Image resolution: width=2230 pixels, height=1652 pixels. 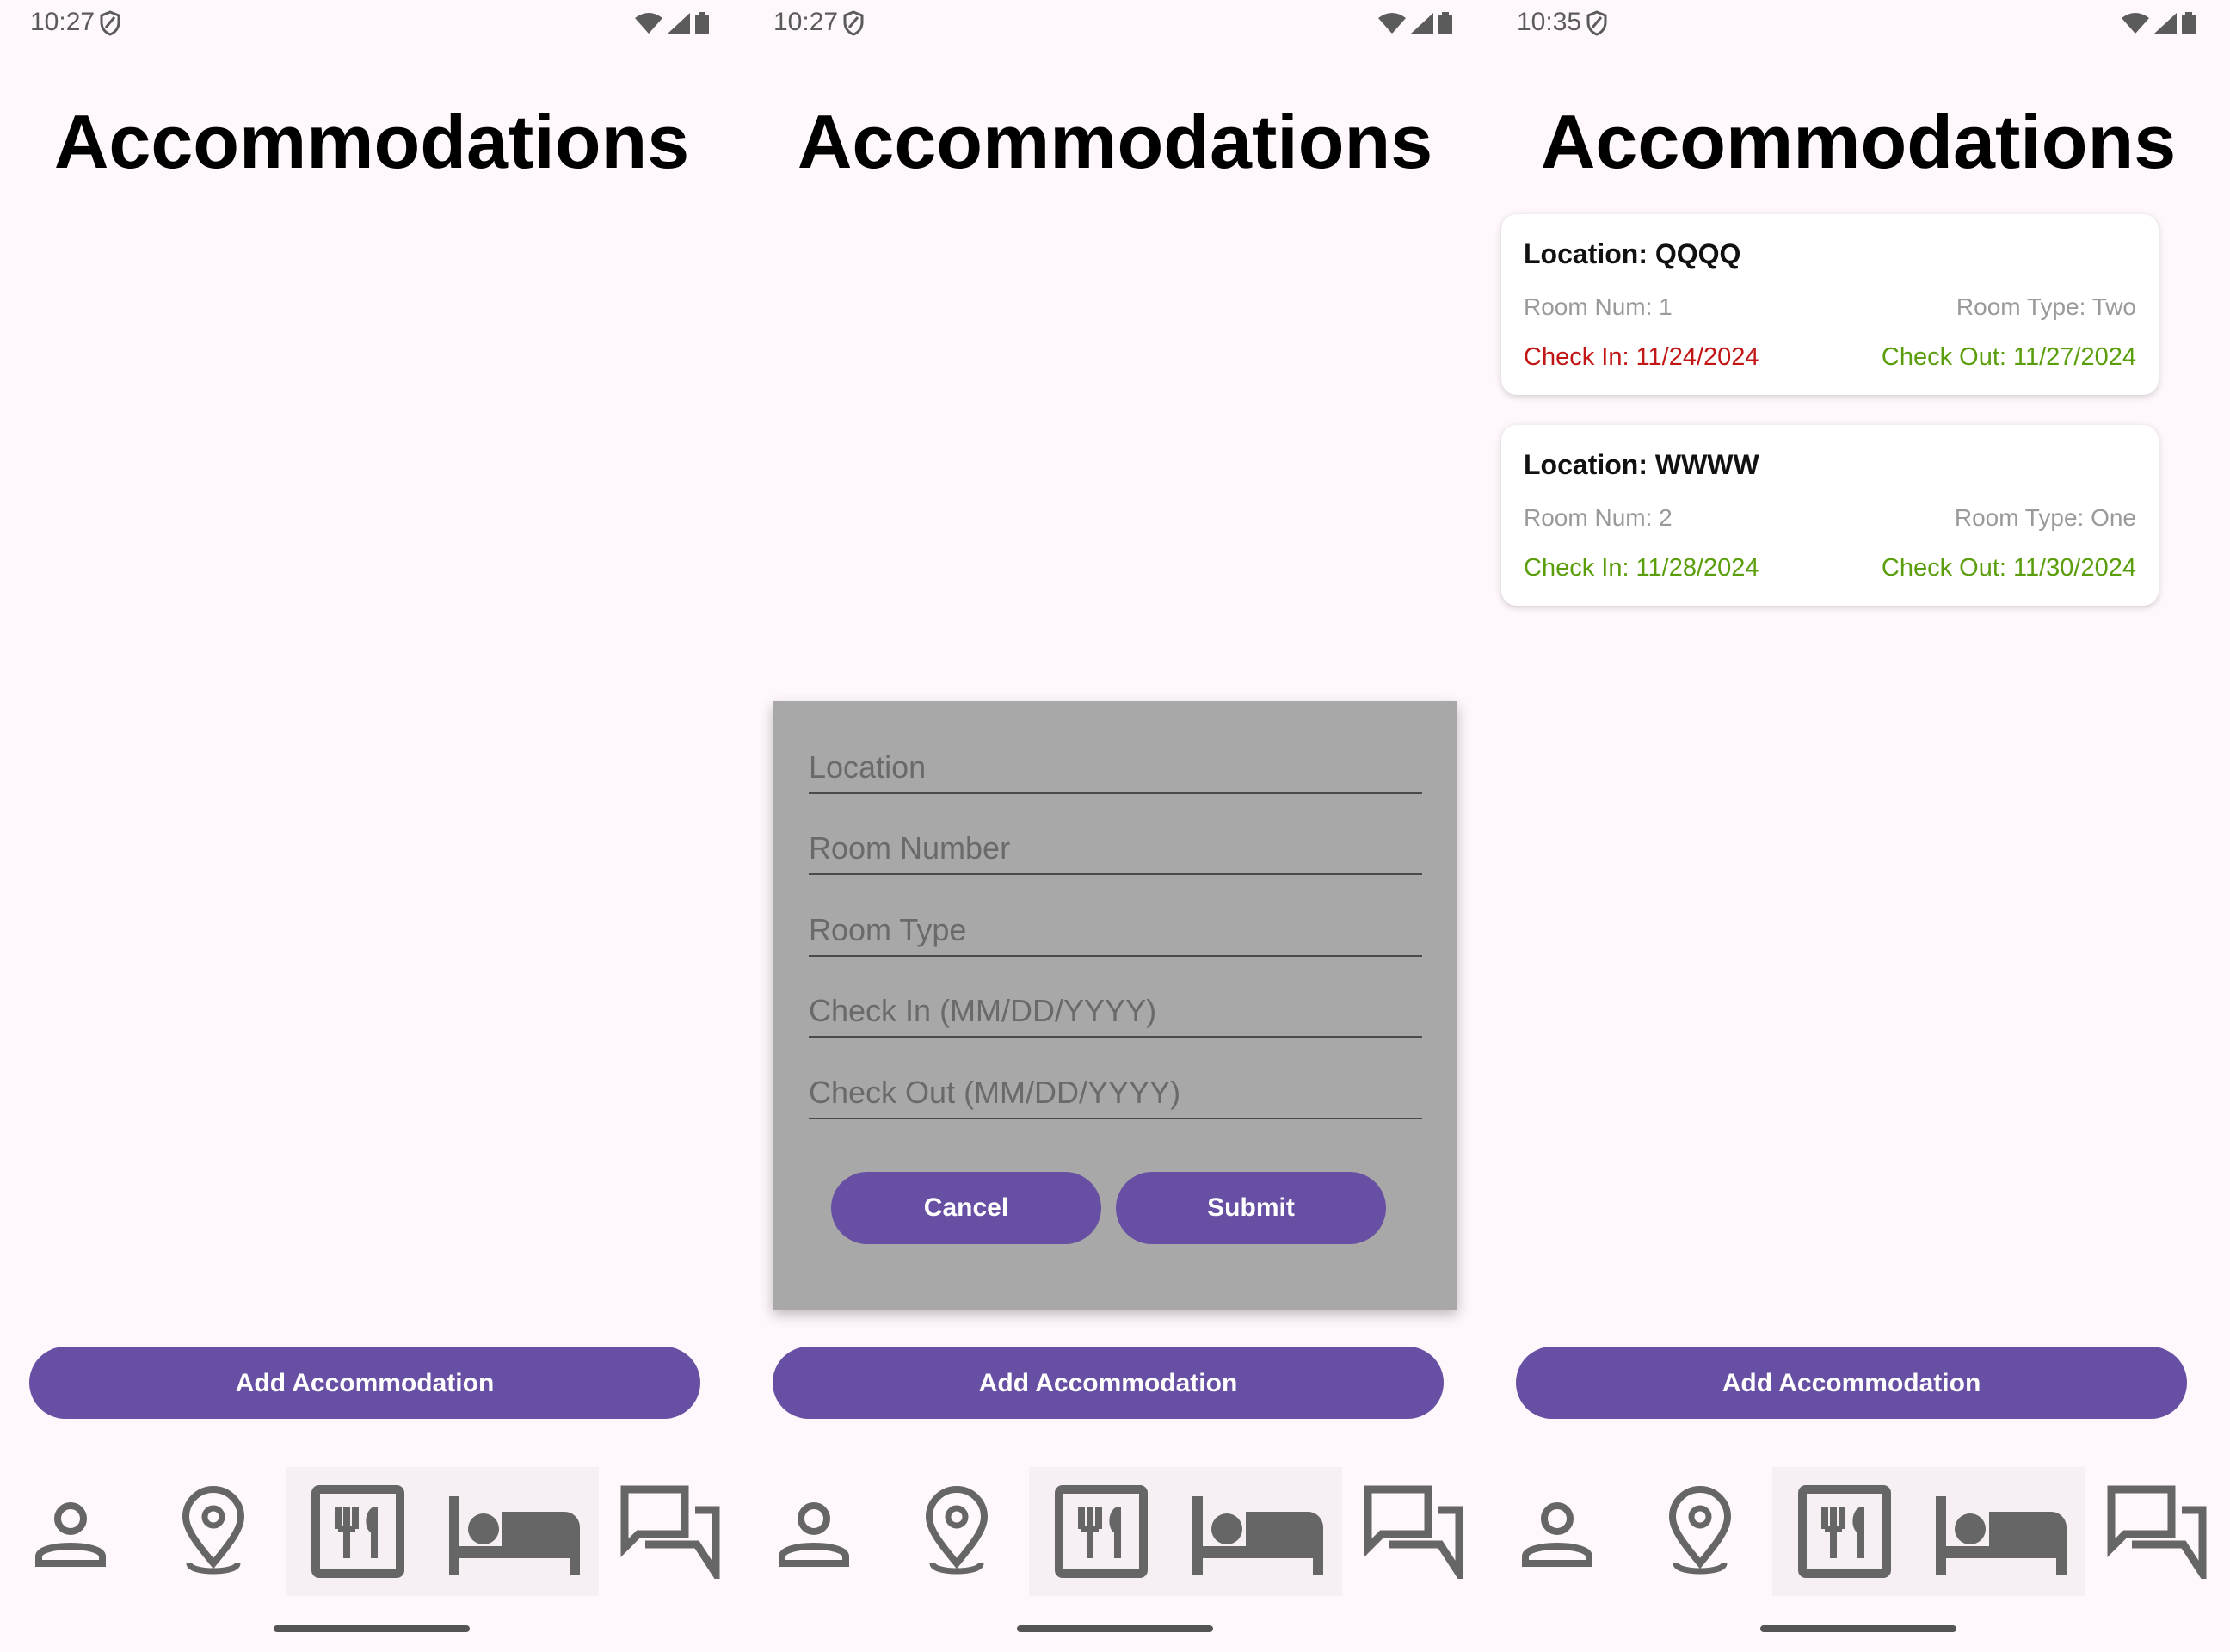 I want to click on card-check-out: Check Out: 11/30/2024, so click(x=2008, y=568).